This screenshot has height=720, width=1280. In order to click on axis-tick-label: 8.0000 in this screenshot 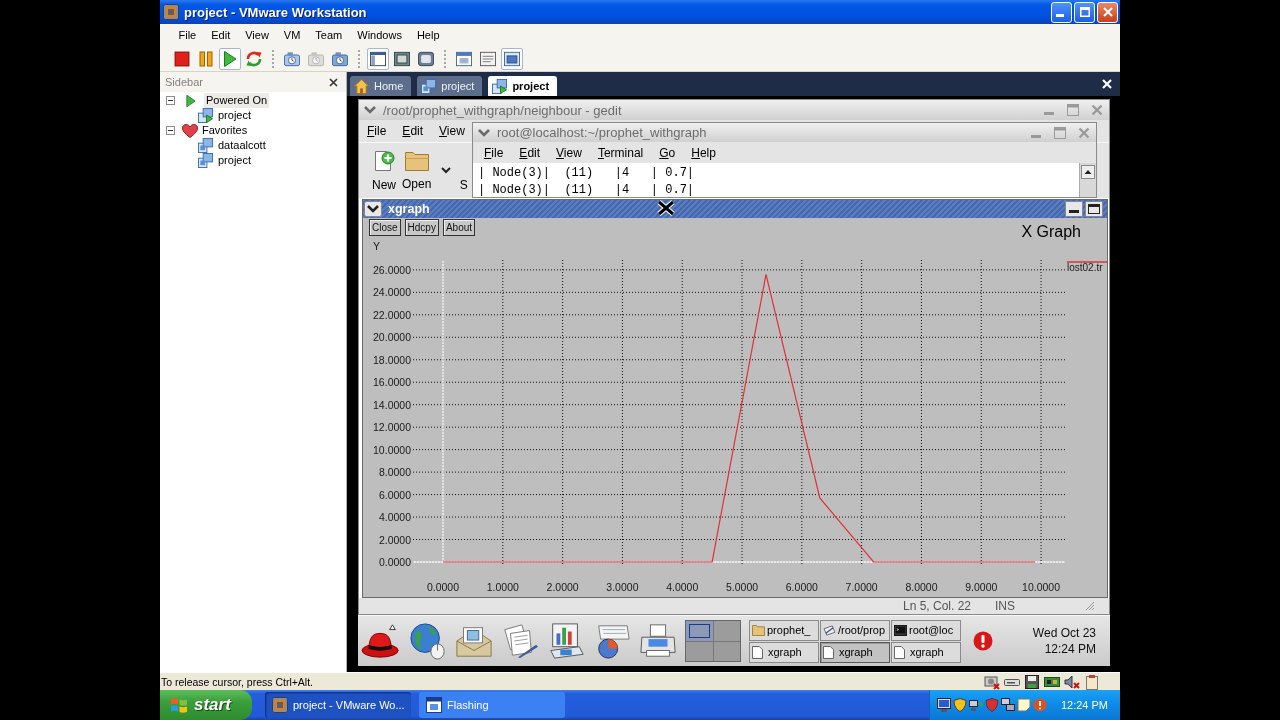, I will do `click(394, 472)`.